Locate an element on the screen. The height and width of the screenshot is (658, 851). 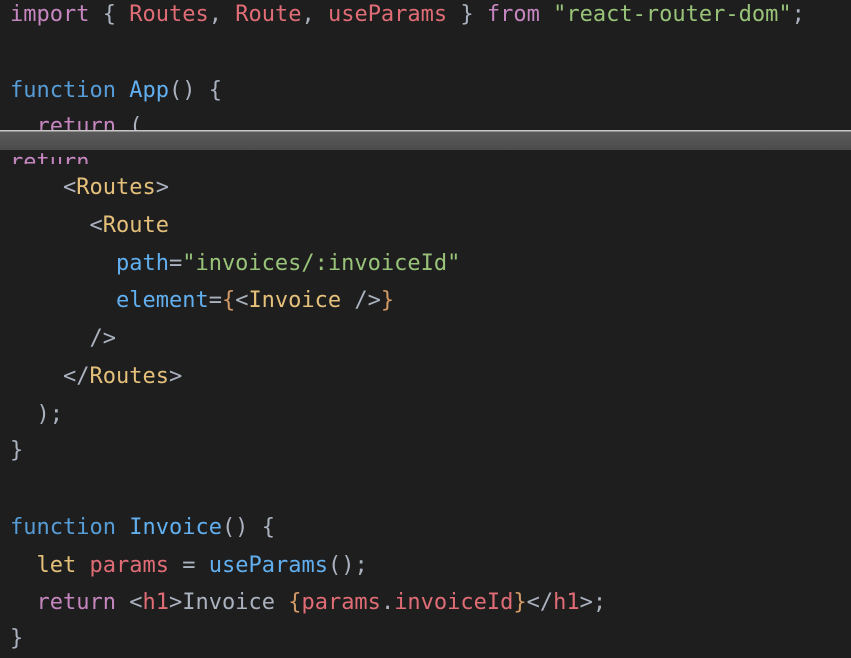
params-variable: params is located at coordinates (129, 565).